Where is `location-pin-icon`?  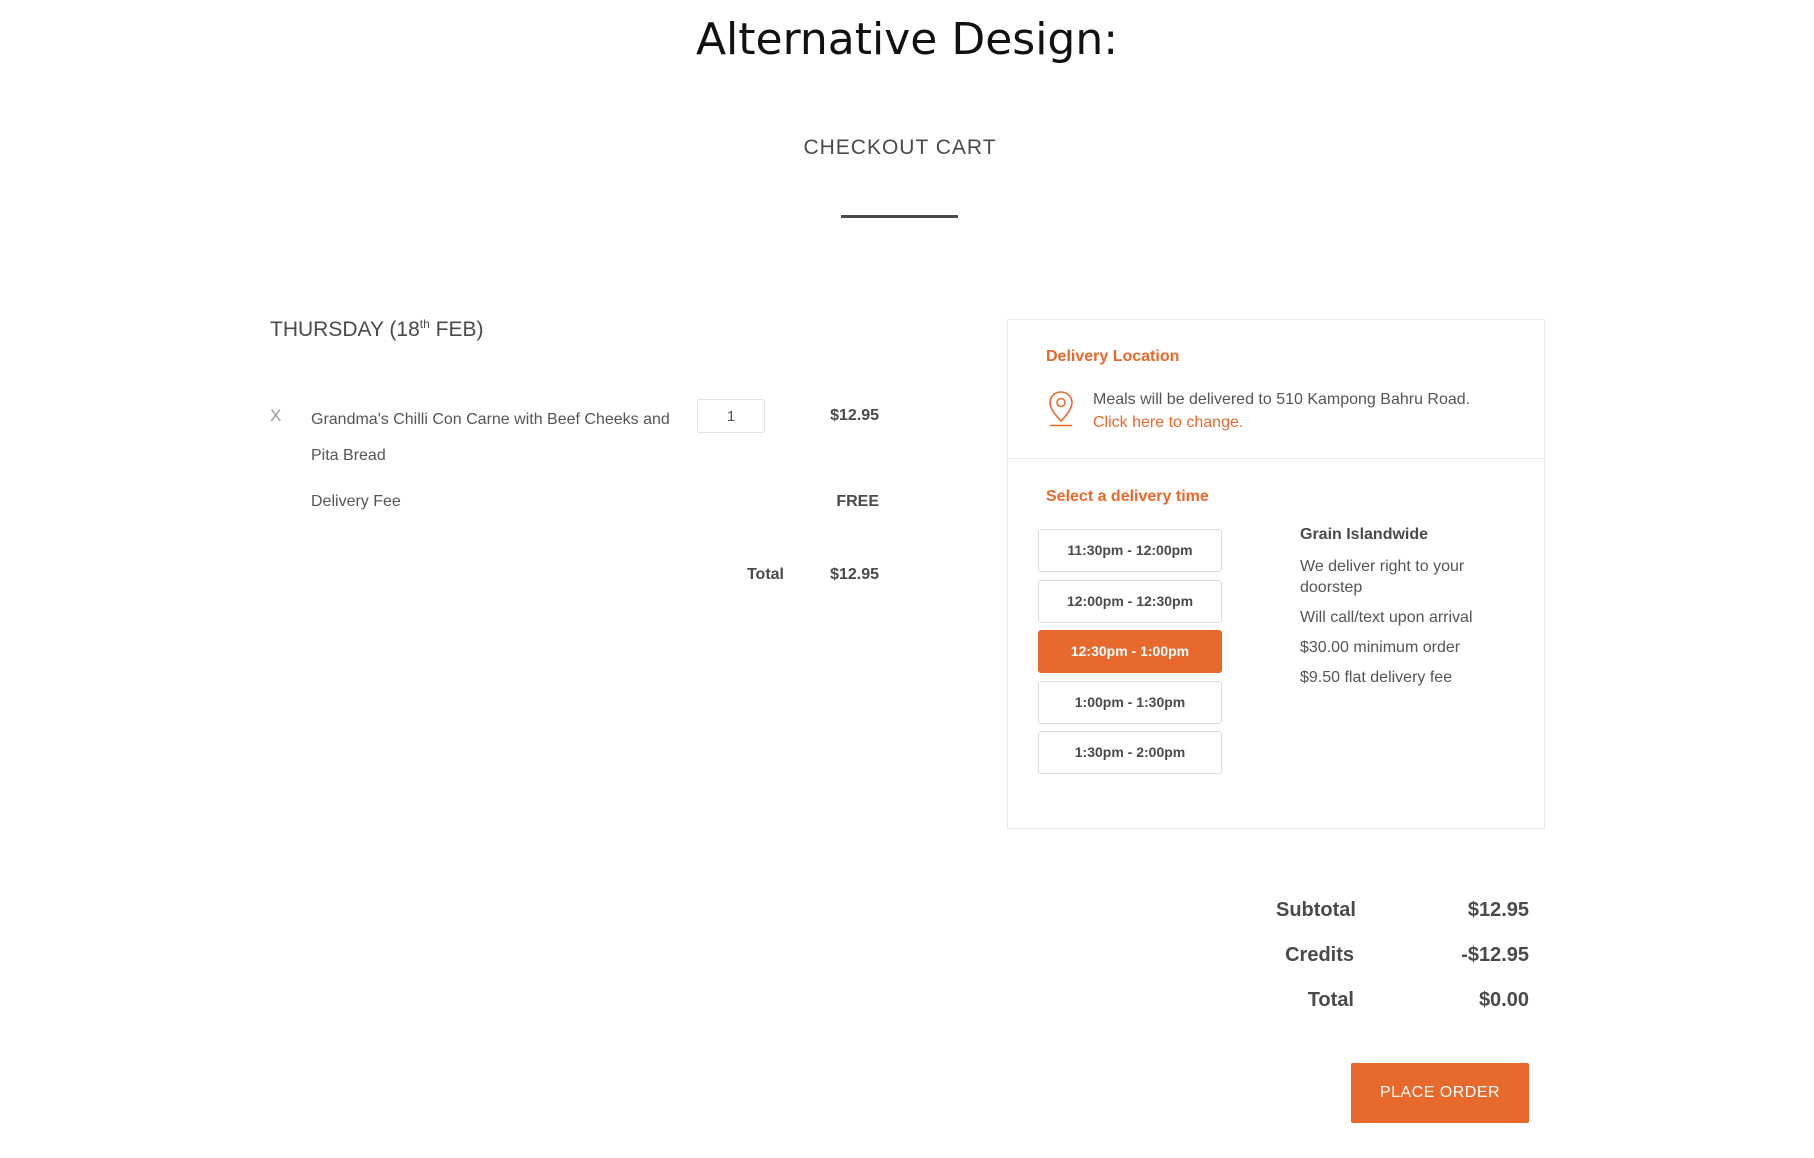 location-pin-icon is located at coordinates (1061, 409).